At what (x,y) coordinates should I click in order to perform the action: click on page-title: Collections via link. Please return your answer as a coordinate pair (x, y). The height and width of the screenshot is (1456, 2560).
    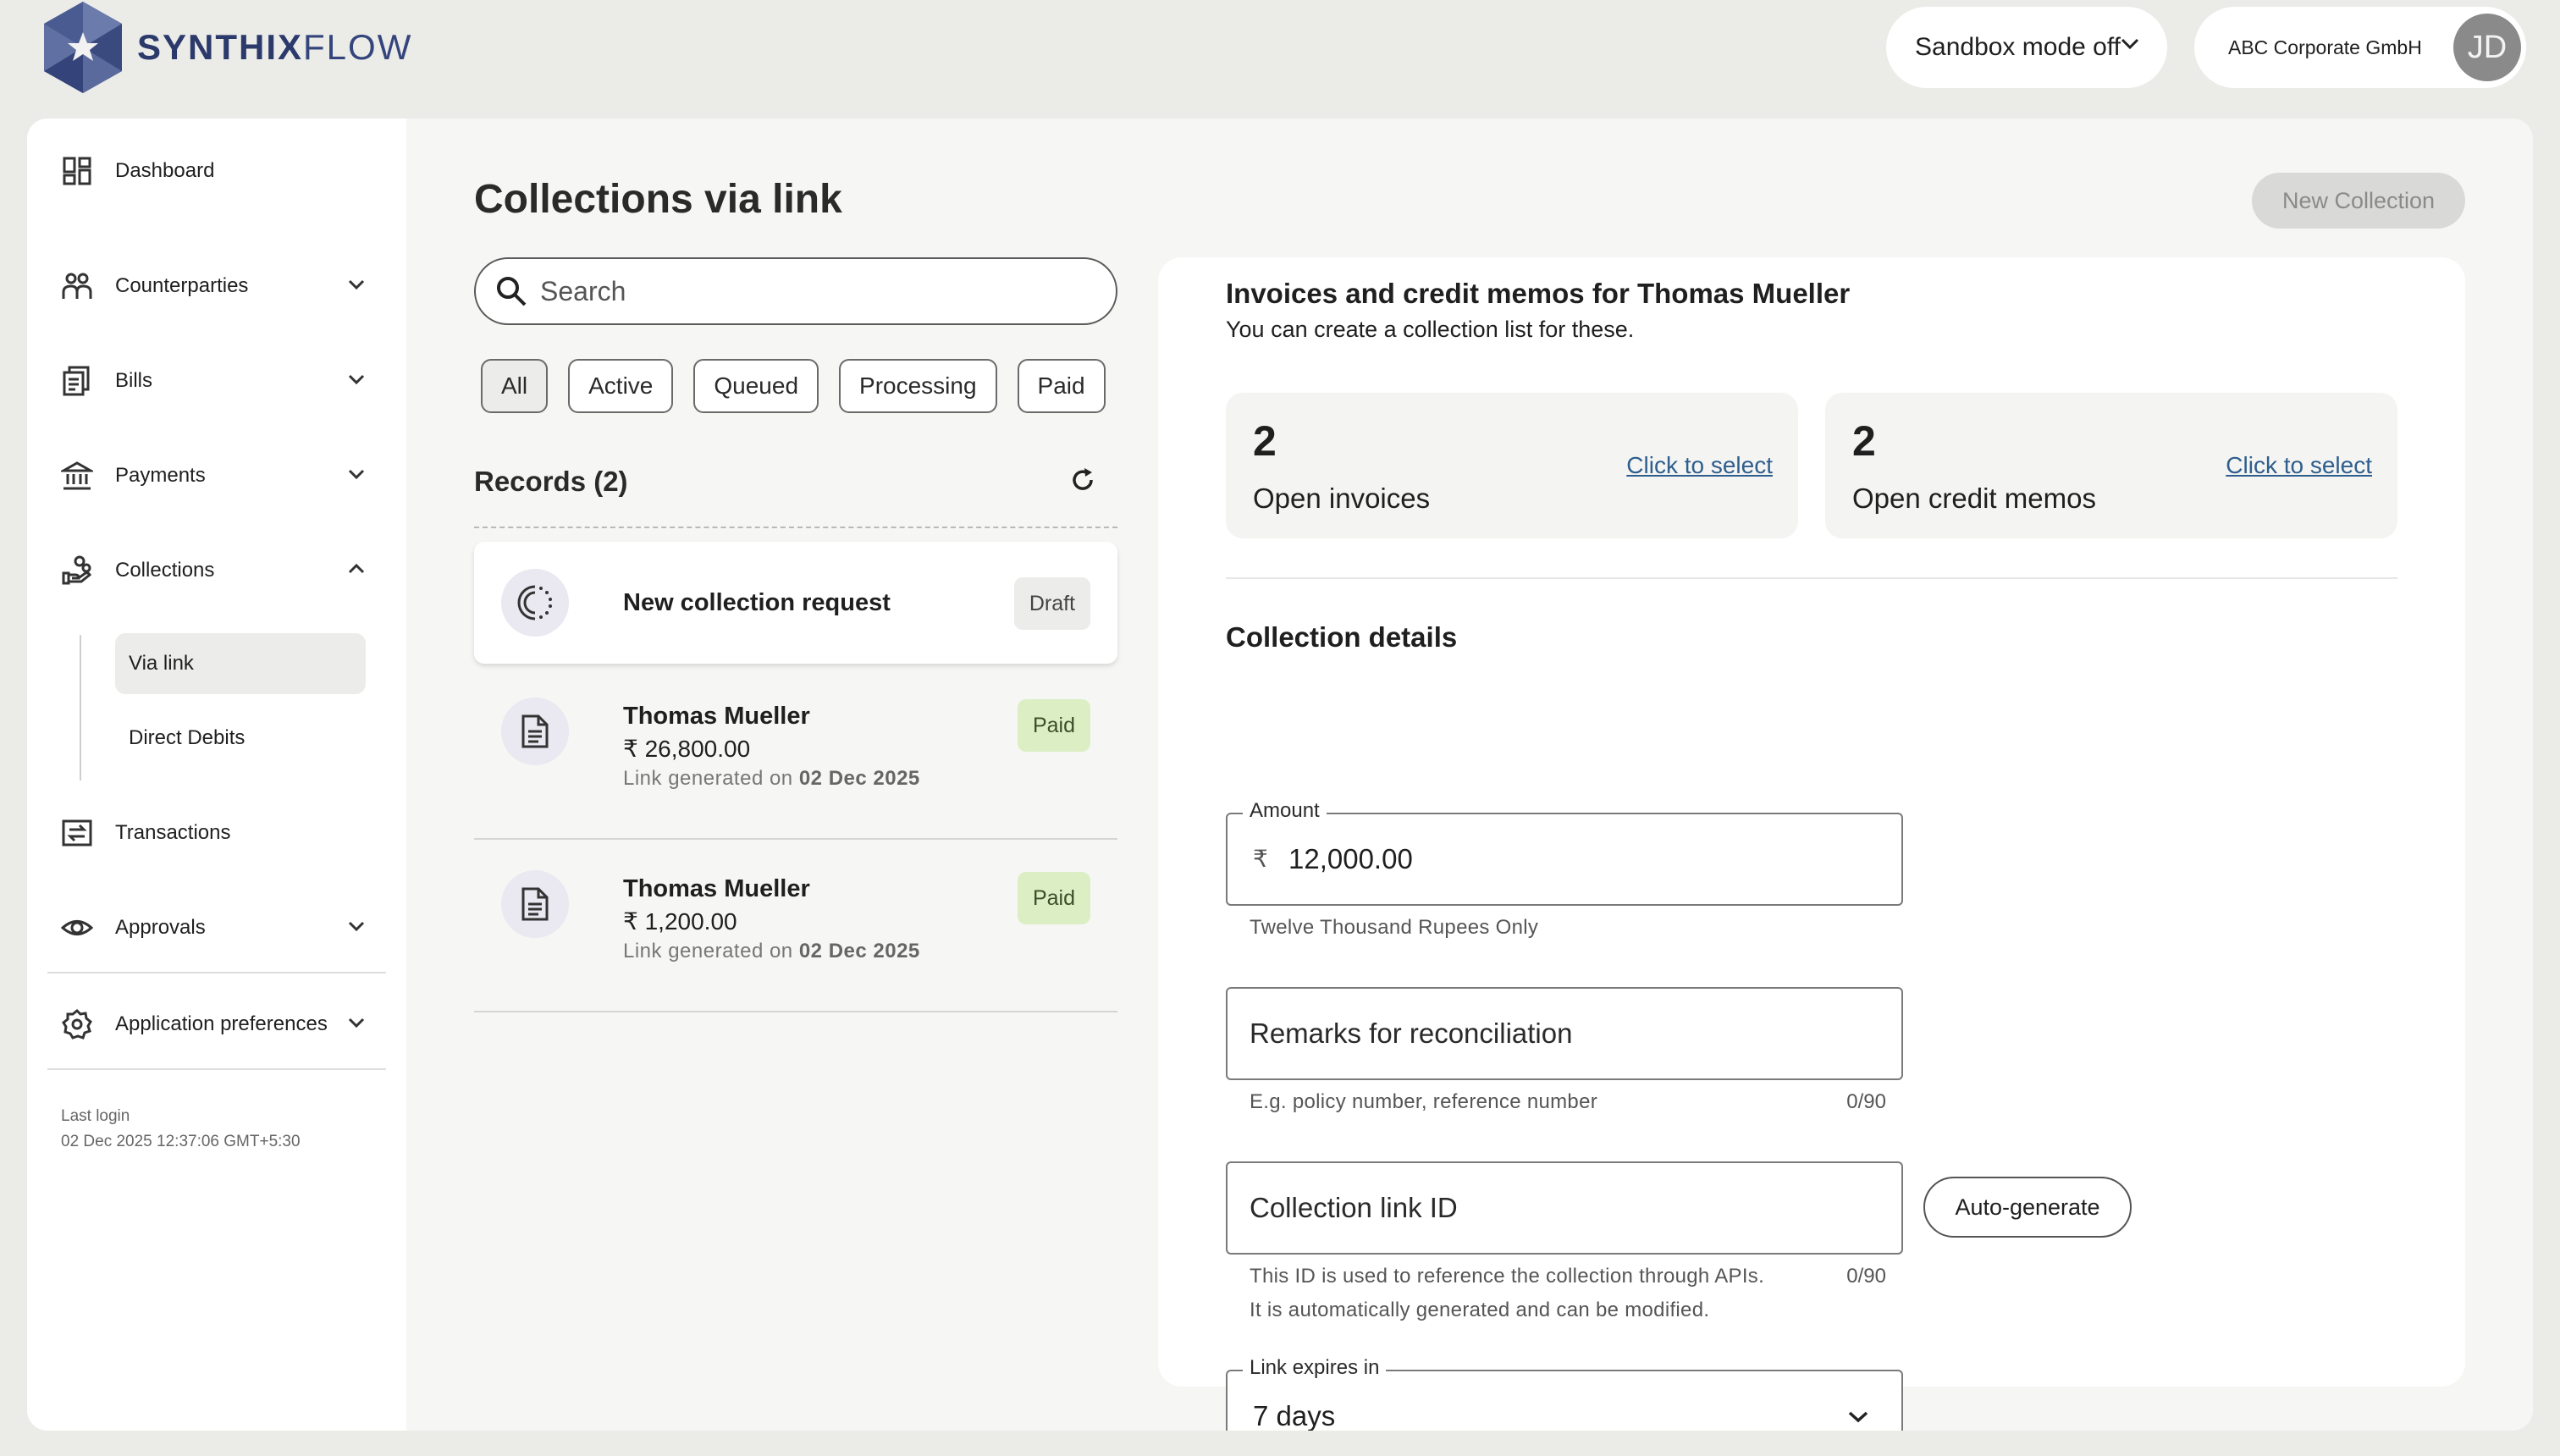
    Looking at the image, I should click on (658, 199).